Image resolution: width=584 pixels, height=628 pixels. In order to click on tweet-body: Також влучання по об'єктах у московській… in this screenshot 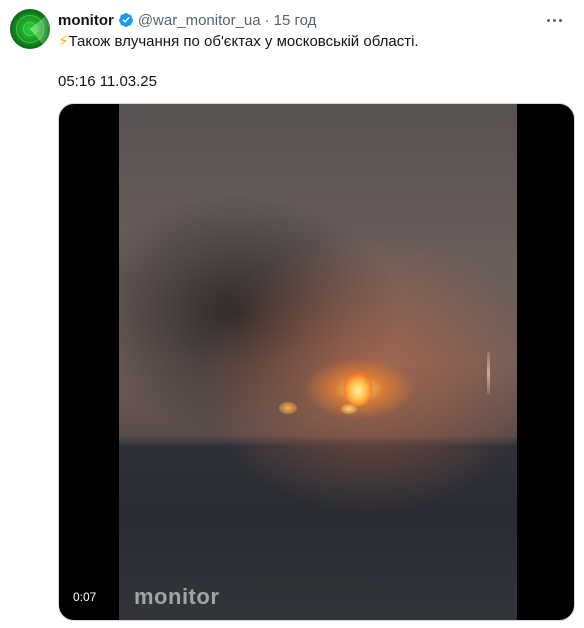, I will do `click(243, 41)`.